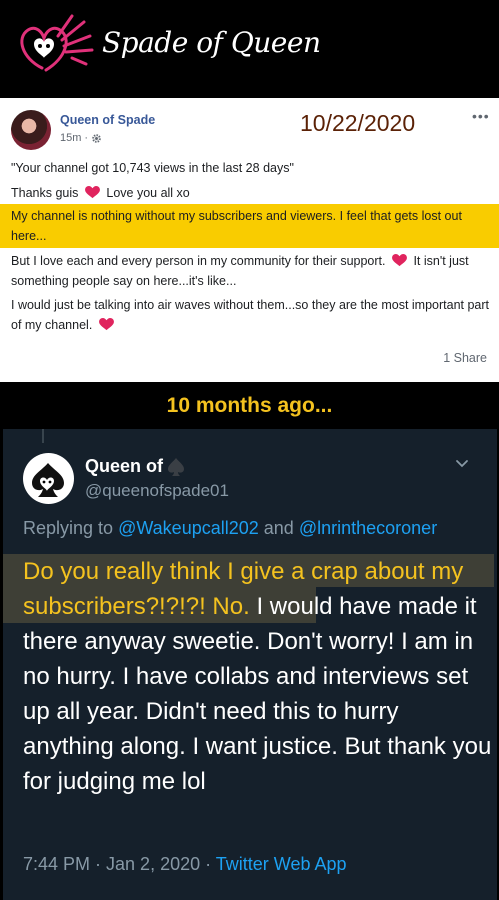 This screenshot has width=499, height=900. What do you see at coordinates (57, 43) in the screenshot?
I see `spade-queen-logo-icon` at bounding box center [57, 43].